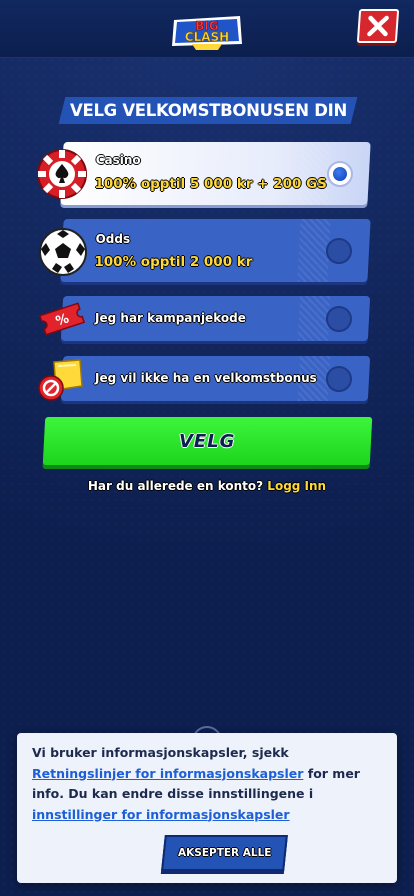 The height and width of the screenshot is (896, 414). I want to click on close-button, so click(378, 26).